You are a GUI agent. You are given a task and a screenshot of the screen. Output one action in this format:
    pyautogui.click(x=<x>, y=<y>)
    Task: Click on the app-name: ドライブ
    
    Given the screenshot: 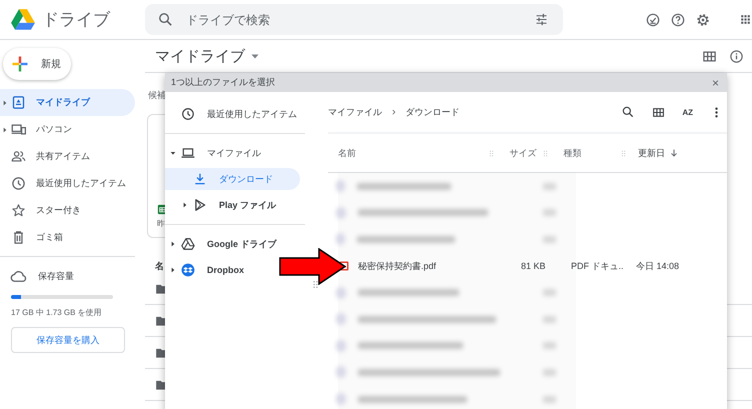 What is the action you would take?
    pyautogui.click(x=76, y=20)
    